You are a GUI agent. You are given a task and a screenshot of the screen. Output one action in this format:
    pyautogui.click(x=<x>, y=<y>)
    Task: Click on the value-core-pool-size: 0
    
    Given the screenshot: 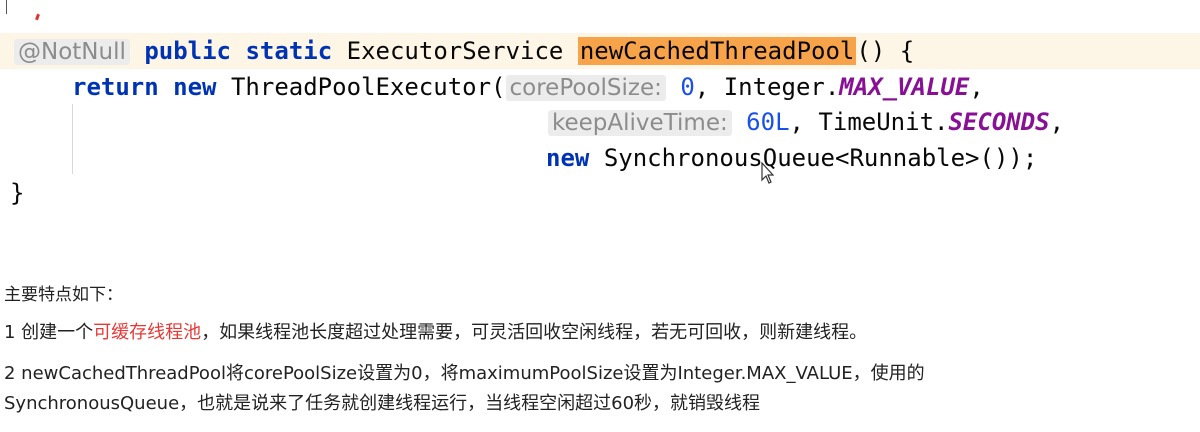 What is the action you would take?
    pyautogui.click(x=687, y=87)
    